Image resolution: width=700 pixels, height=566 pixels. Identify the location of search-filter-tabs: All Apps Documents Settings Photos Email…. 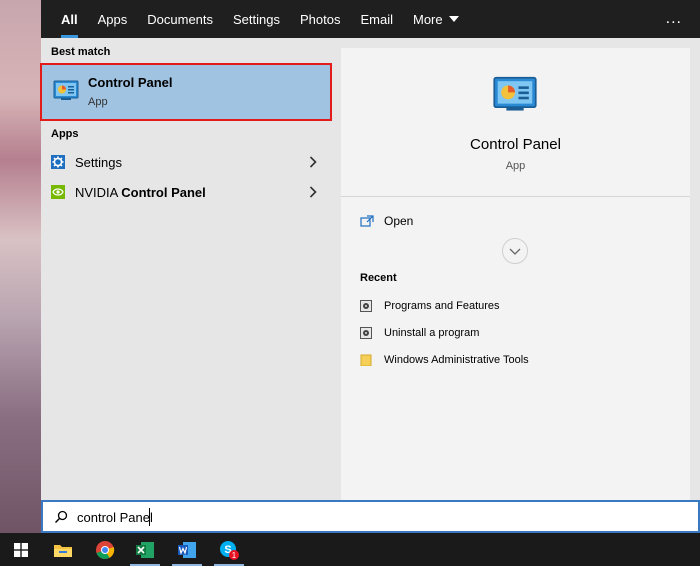
(370, 19).